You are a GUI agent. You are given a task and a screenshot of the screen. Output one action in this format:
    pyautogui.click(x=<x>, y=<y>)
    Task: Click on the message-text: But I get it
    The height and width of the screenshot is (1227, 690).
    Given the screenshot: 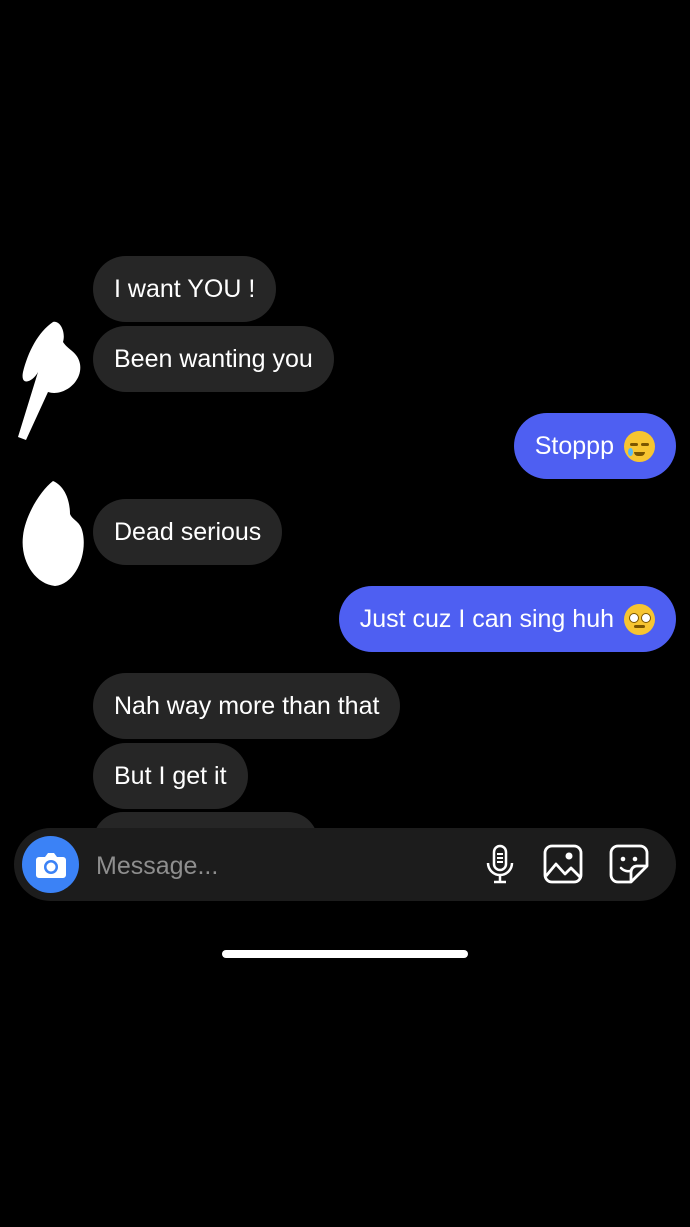 What is the action you would take?
    pyautogui.click(x=170, y=776)
    